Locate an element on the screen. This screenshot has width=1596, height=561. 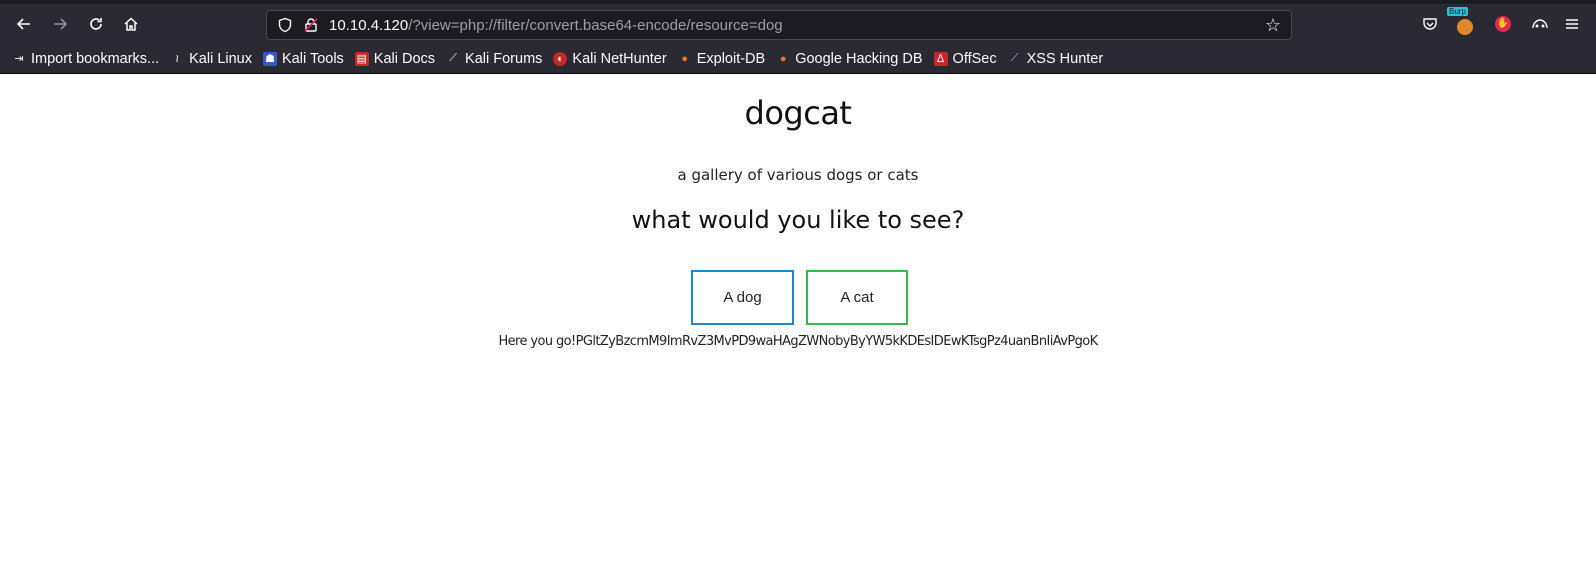
page-question: what would you like to see? is located at coordinates (798, 220).